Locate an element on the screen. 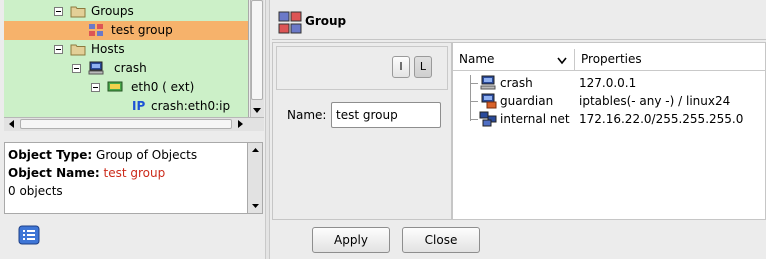 Image resolution: width=766 pixels, height=259 pixels. object-name-label: Object Name: is located at coordinates (54, 173).